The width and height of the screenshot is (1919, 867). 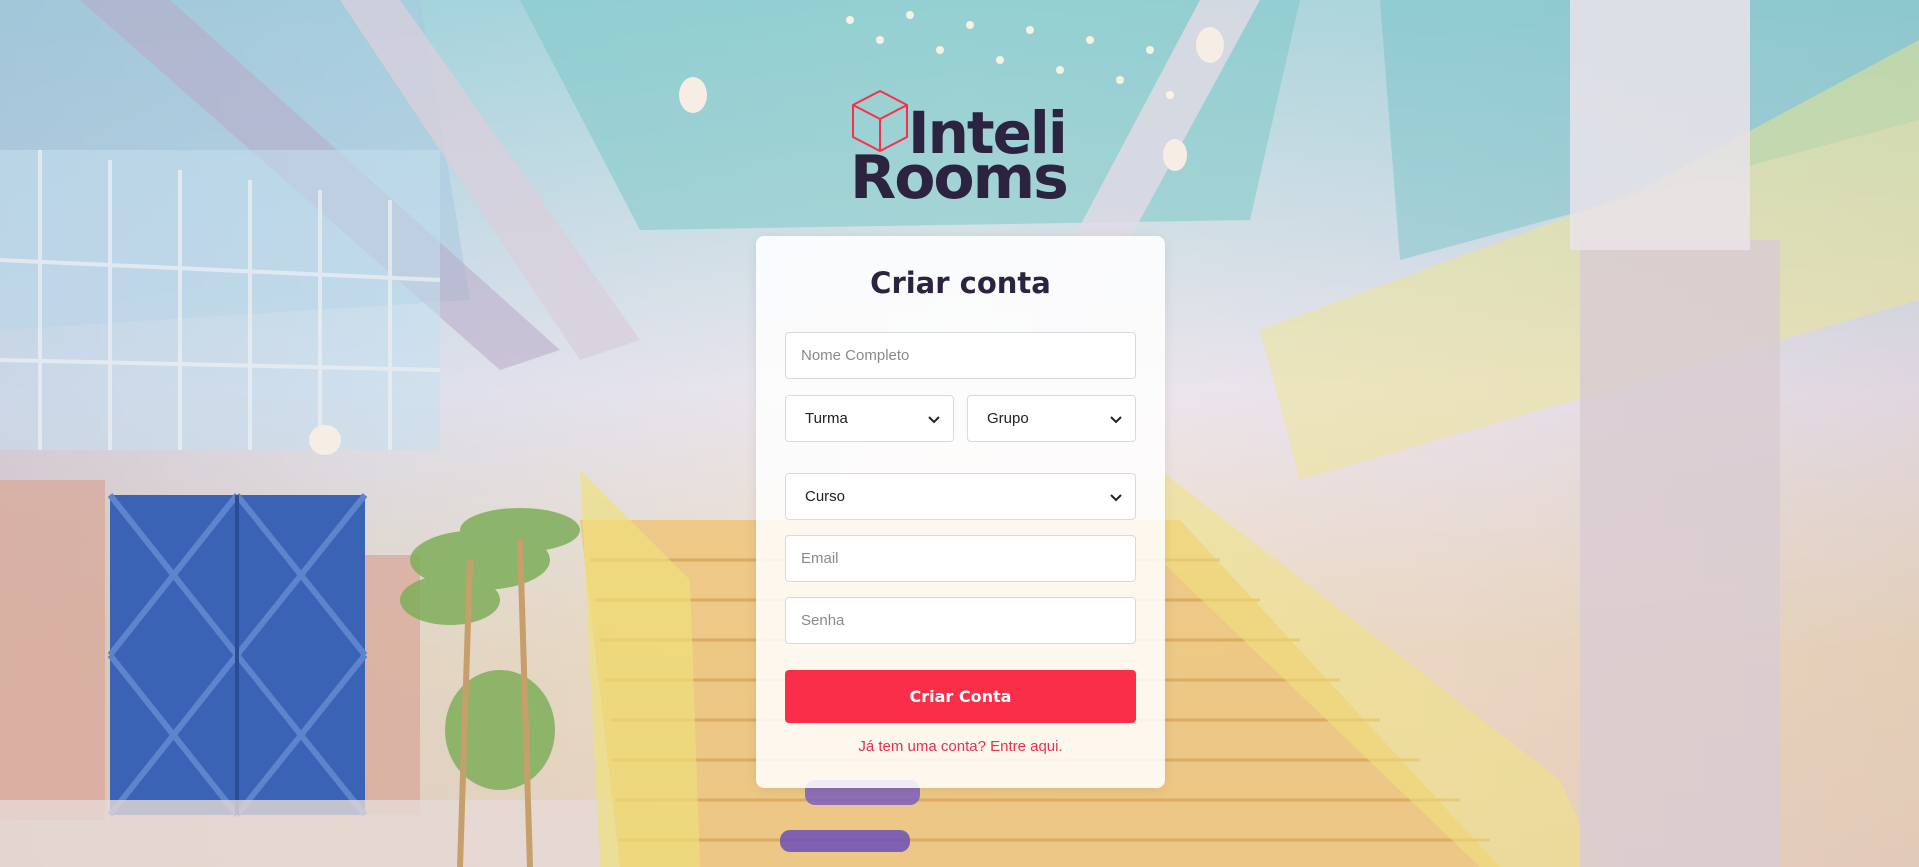 What do you see at coordinates (960, 355) in the screenshot?
I see `full-name-input` at bounding box center [960, 355].